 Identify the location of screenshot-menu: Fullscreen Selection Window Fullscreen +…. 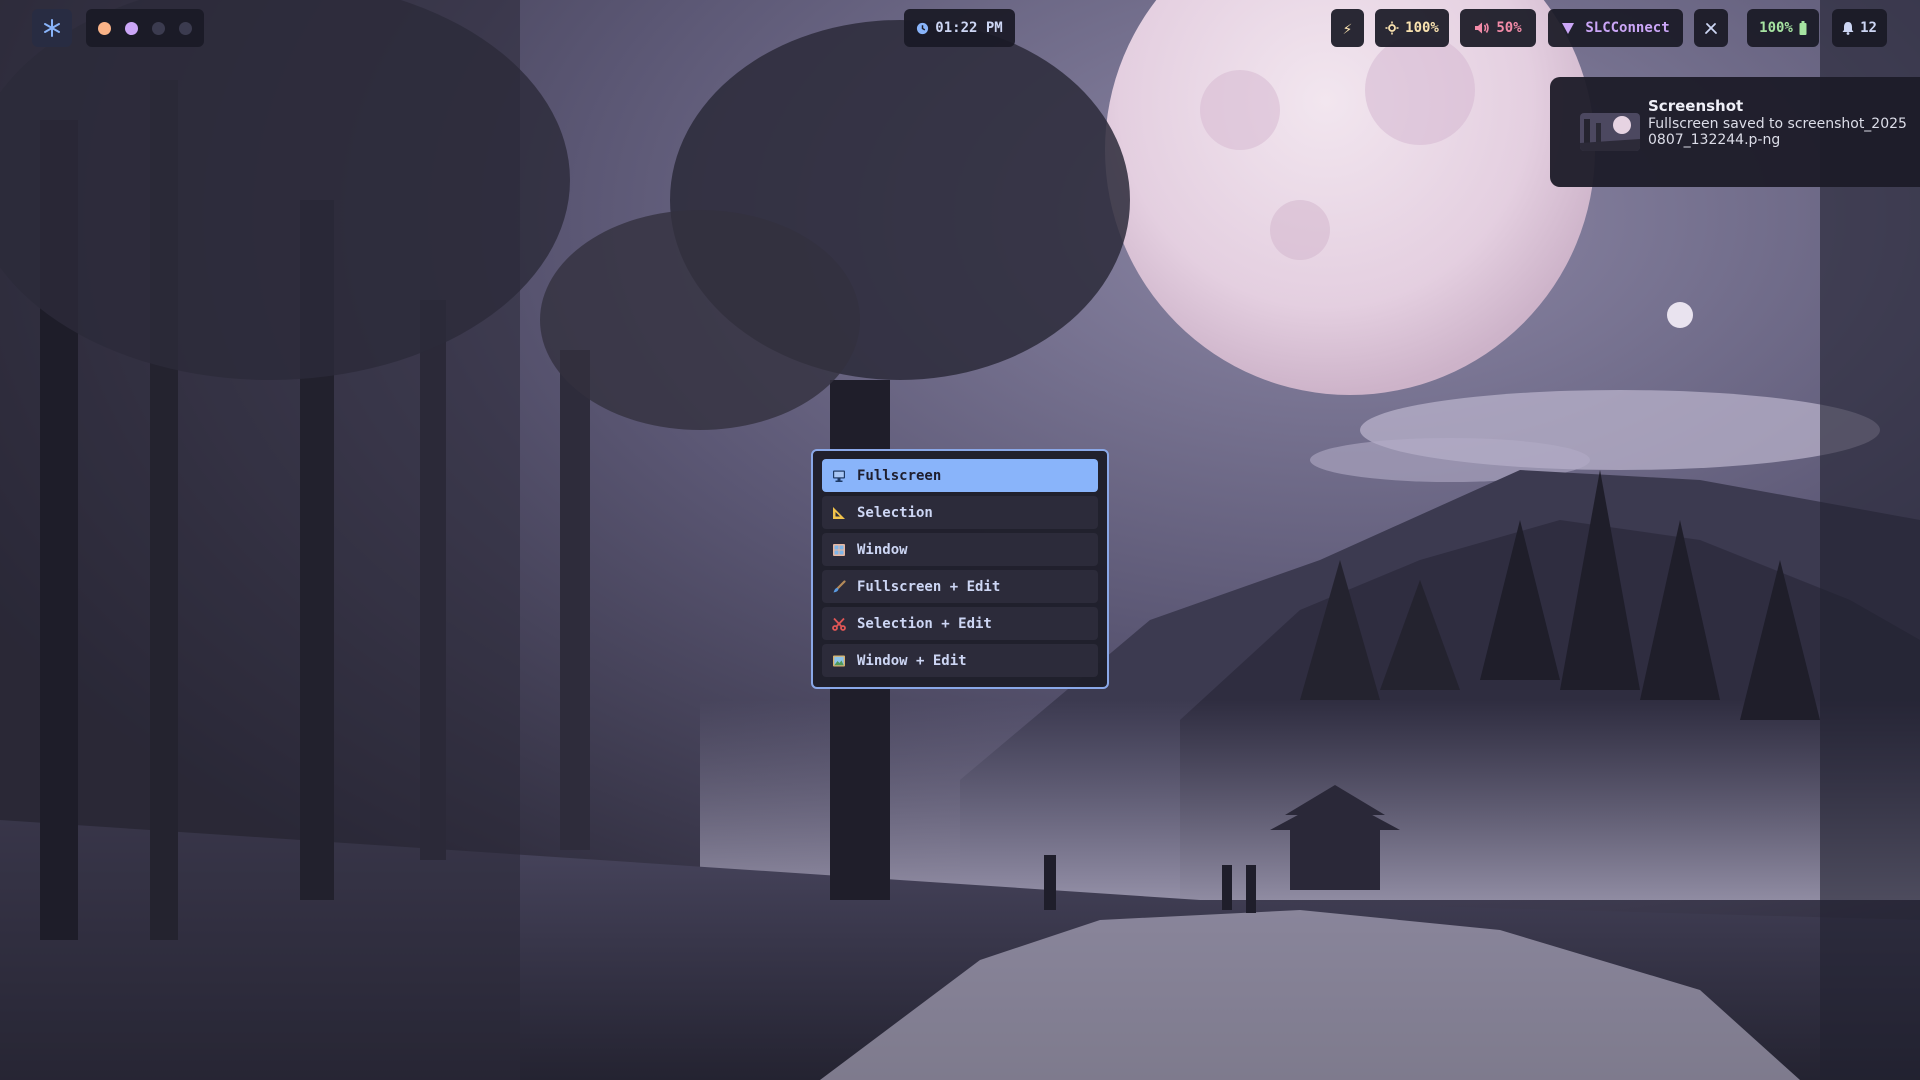
(960, 569).